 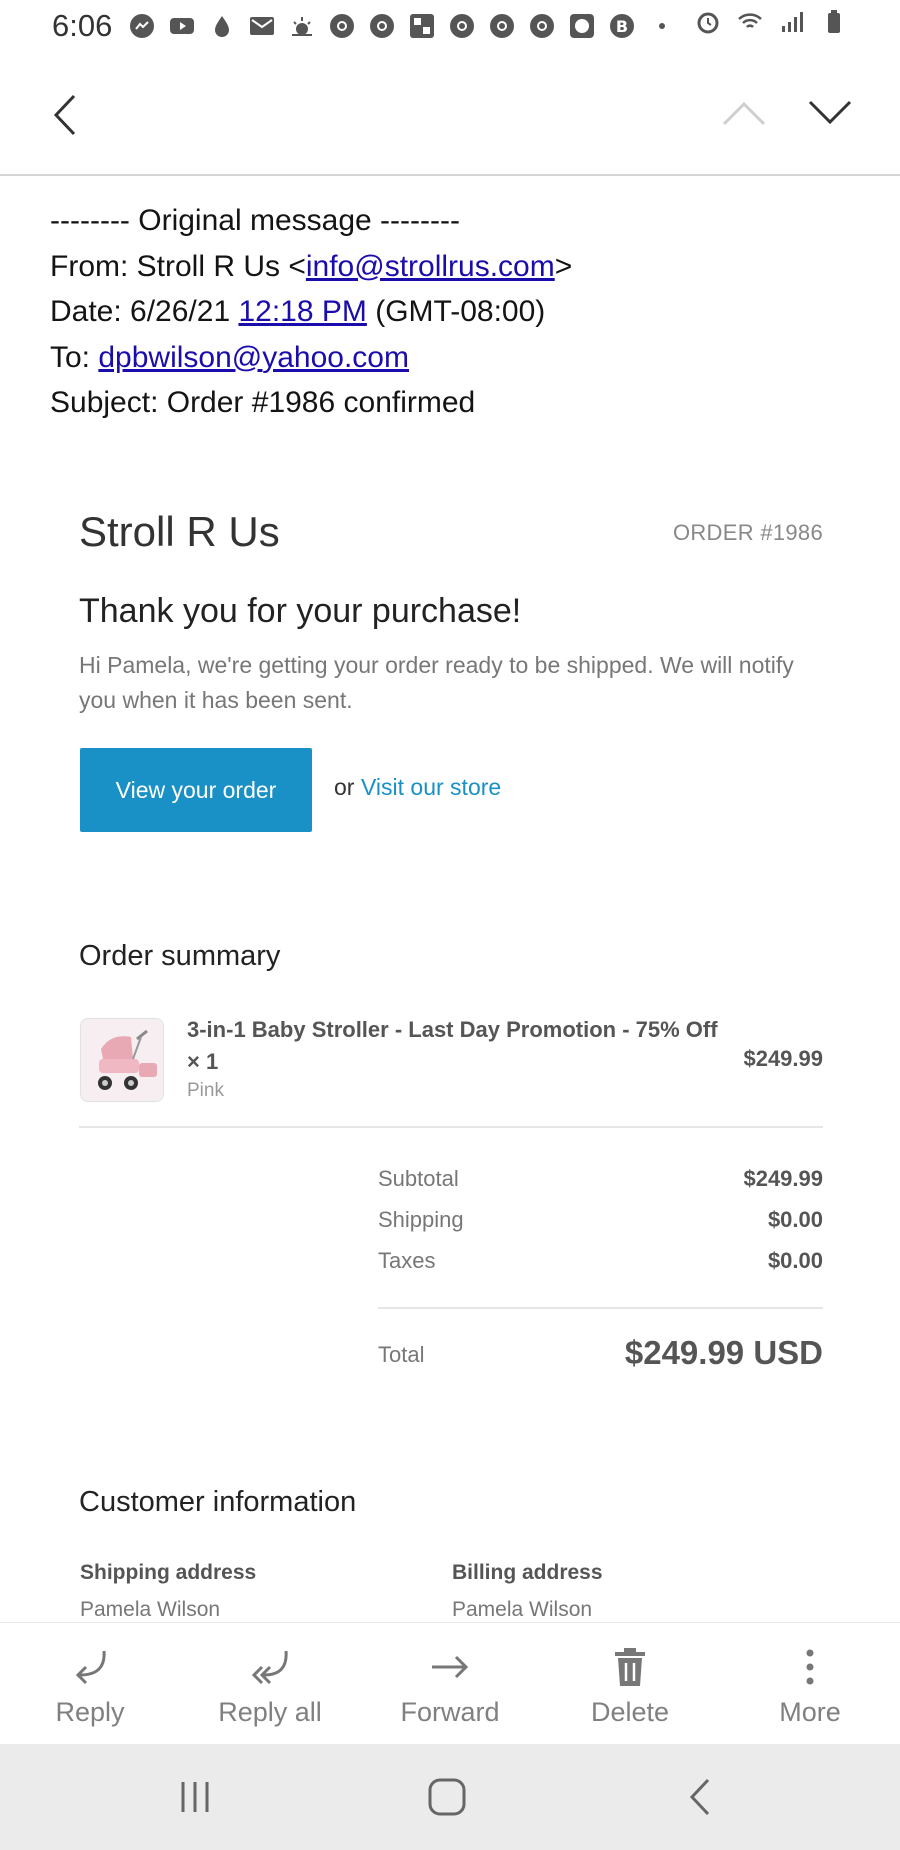 What do you see at coordinates (582, 26) in the screenshot?
I see `app-icon` at bounding box center [582, 26].